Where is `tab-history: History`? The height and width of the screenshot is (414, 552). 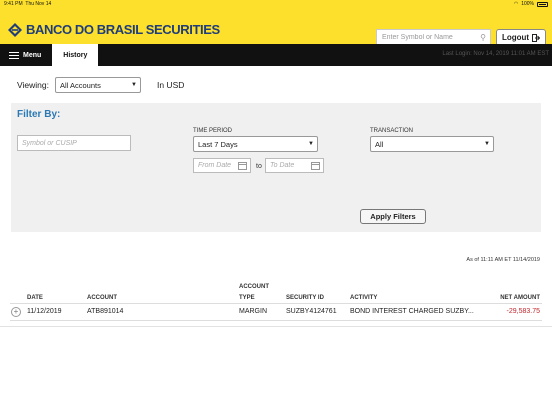
tab-history: History is located at coordinates (75, 55).